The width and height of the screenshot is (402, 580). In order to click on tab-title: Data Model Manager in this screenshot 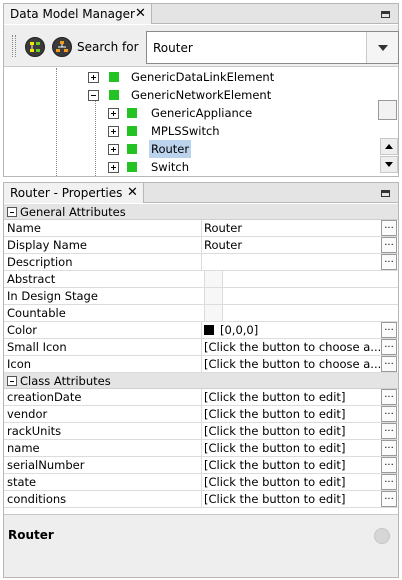, I will do `click(72, 14)`.